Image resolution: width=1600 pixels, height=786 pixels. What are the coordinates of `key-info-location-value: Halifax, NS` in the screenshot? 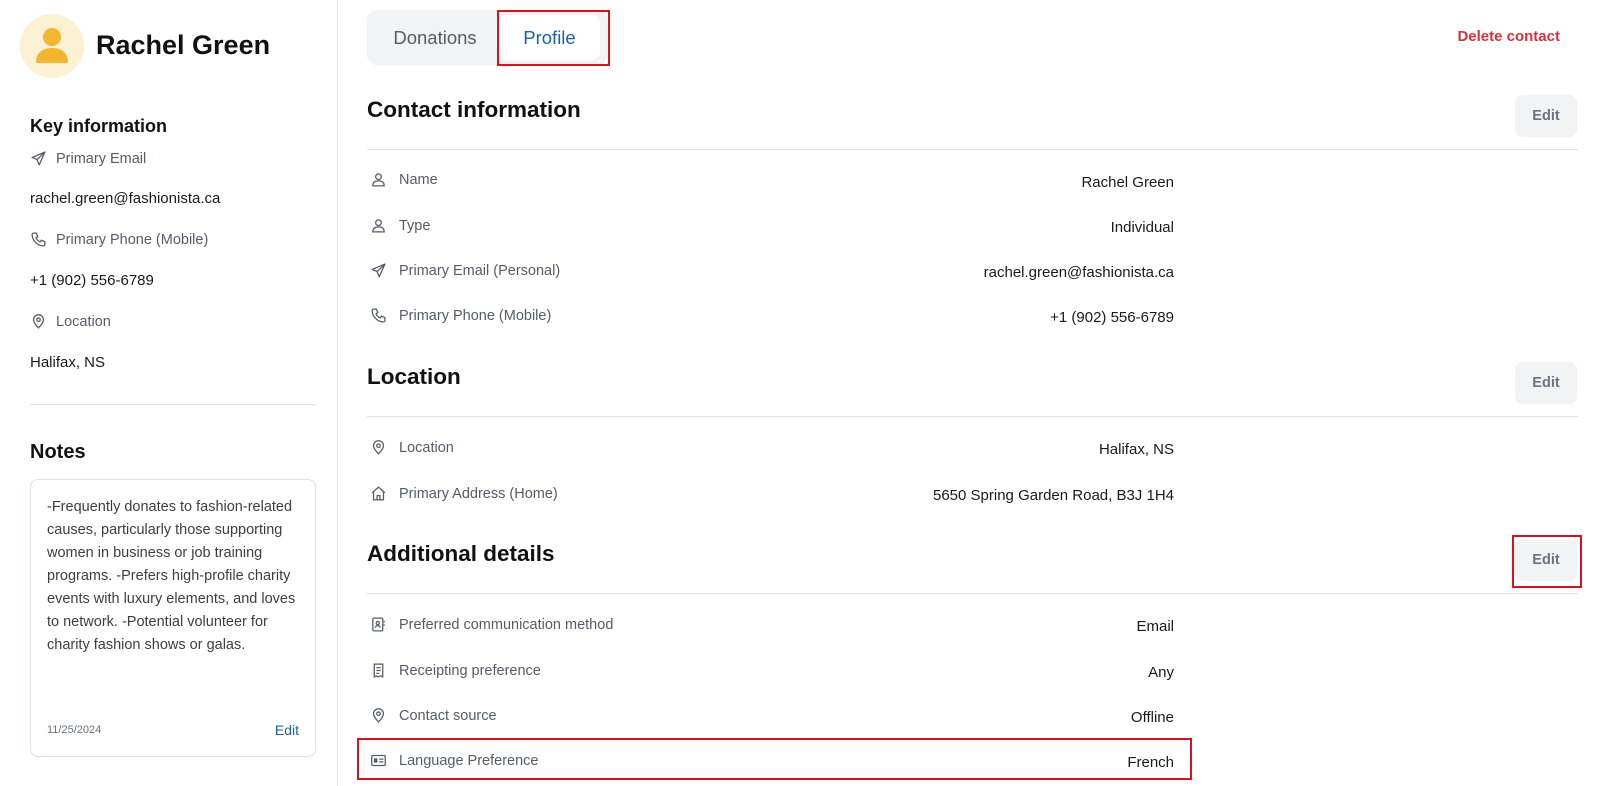 It's located at (68, 362).